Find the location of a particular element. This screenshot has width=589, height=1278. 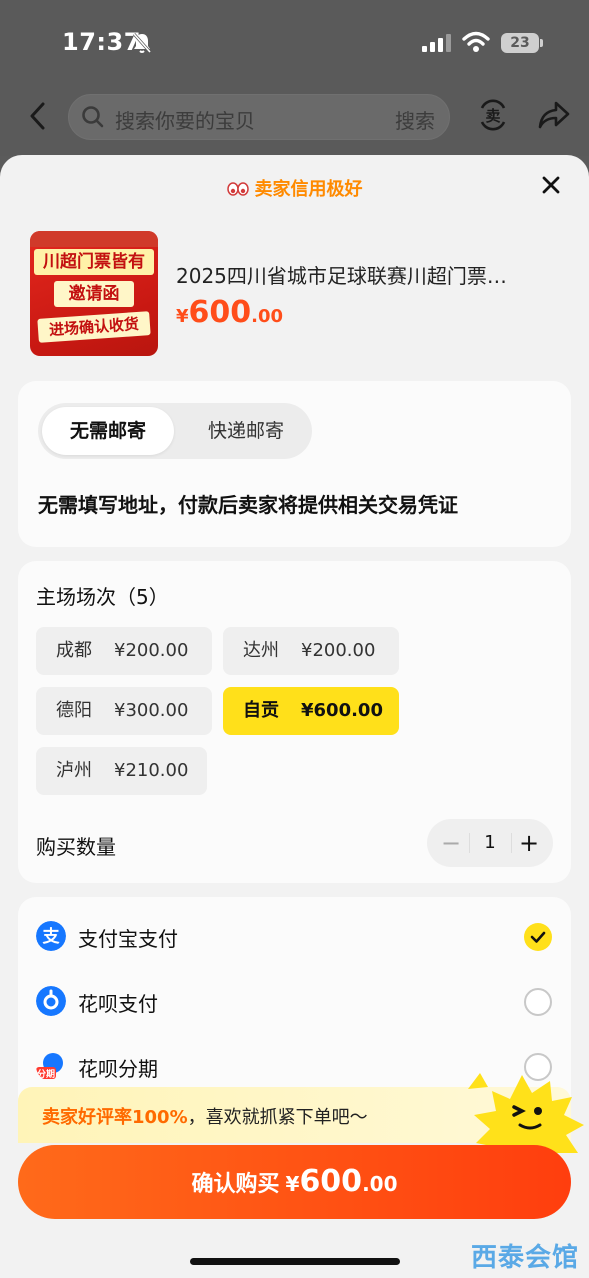

signal-icon is located at coordinates (436, 43).